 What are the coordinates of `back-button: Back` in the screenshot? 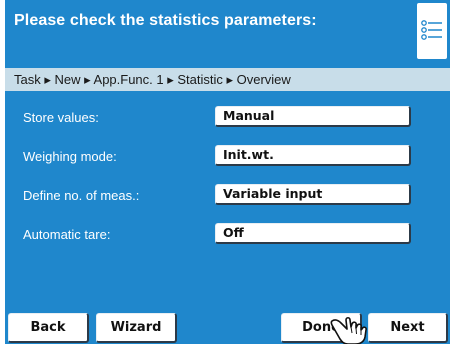 It's located at (48, 328).